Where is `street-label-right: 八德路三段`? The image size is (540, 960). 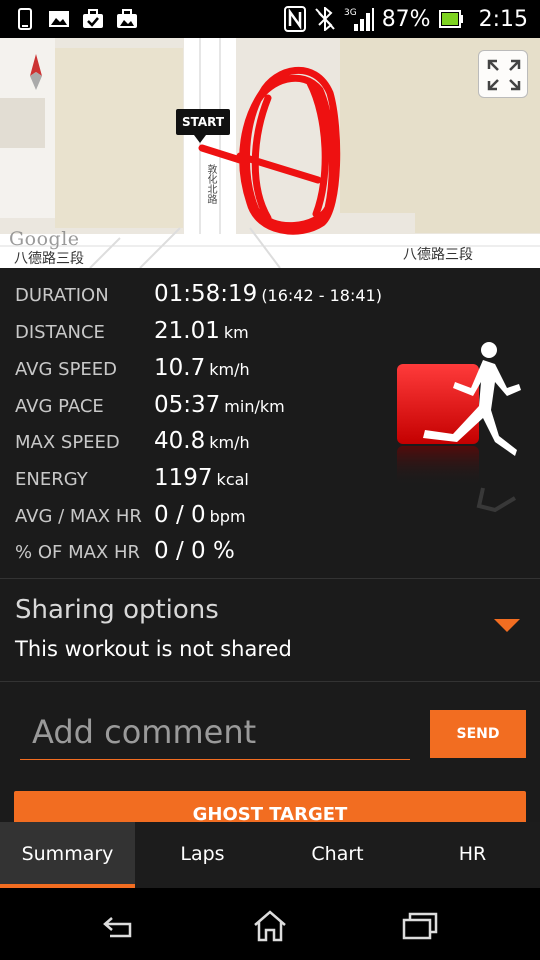
street-label-right: 八德路三段 is located at coordinates (438, 255).